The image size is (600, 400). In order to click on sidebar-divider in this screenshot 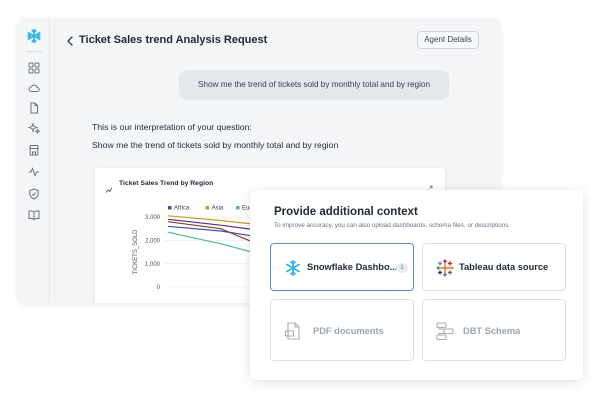, I will do `click(34, 51)`.